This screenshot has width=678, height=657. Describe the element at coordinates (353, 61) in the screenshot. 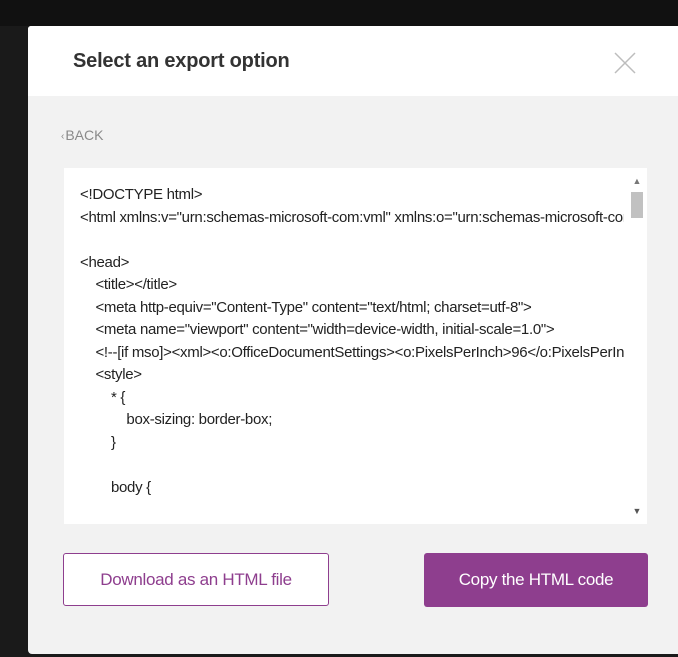

I see `modal-header: Select an export option` at that location.